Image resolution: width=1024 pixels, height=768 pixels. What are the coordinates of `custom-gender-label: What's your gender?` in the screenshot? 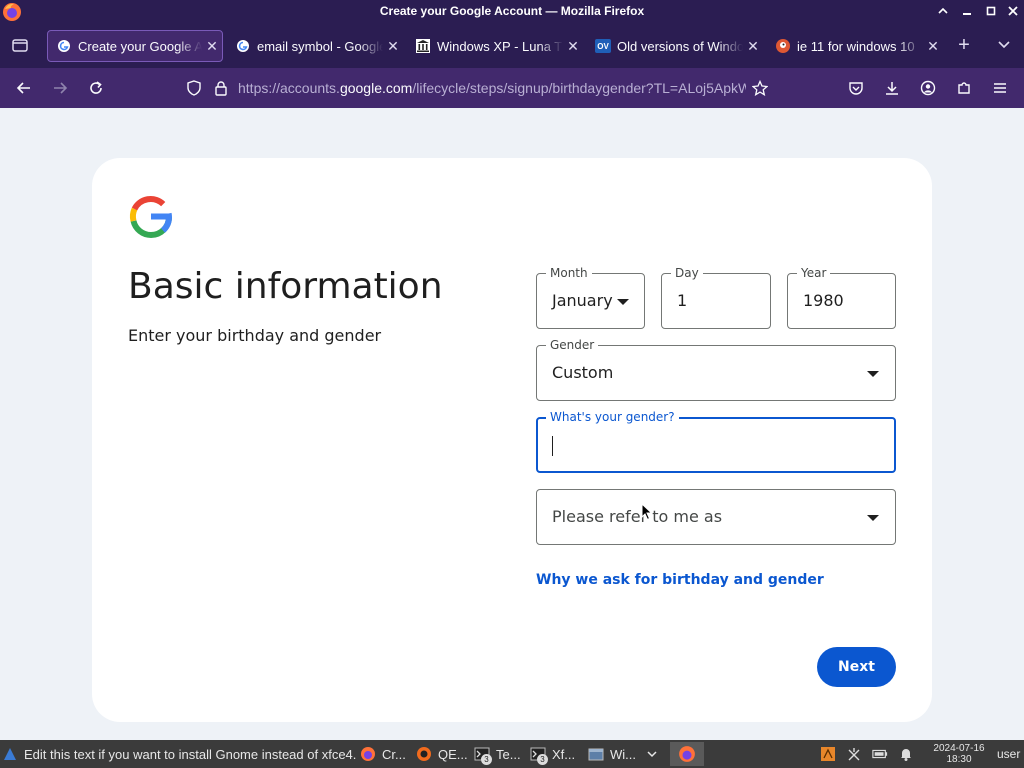 It's located at (612, 417).